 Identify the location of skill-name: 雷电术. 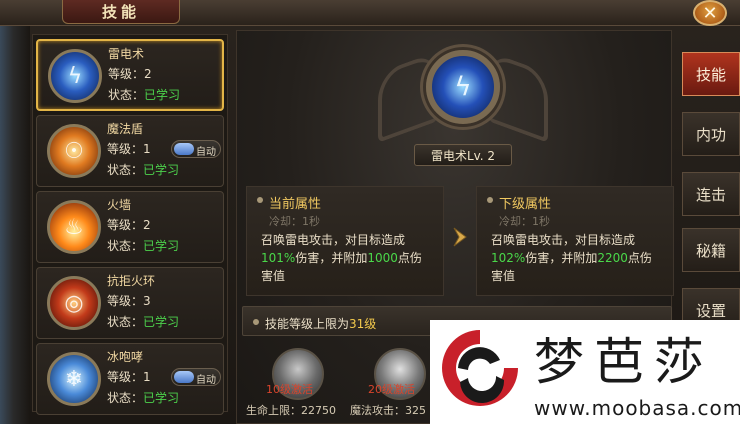
(126, 54).